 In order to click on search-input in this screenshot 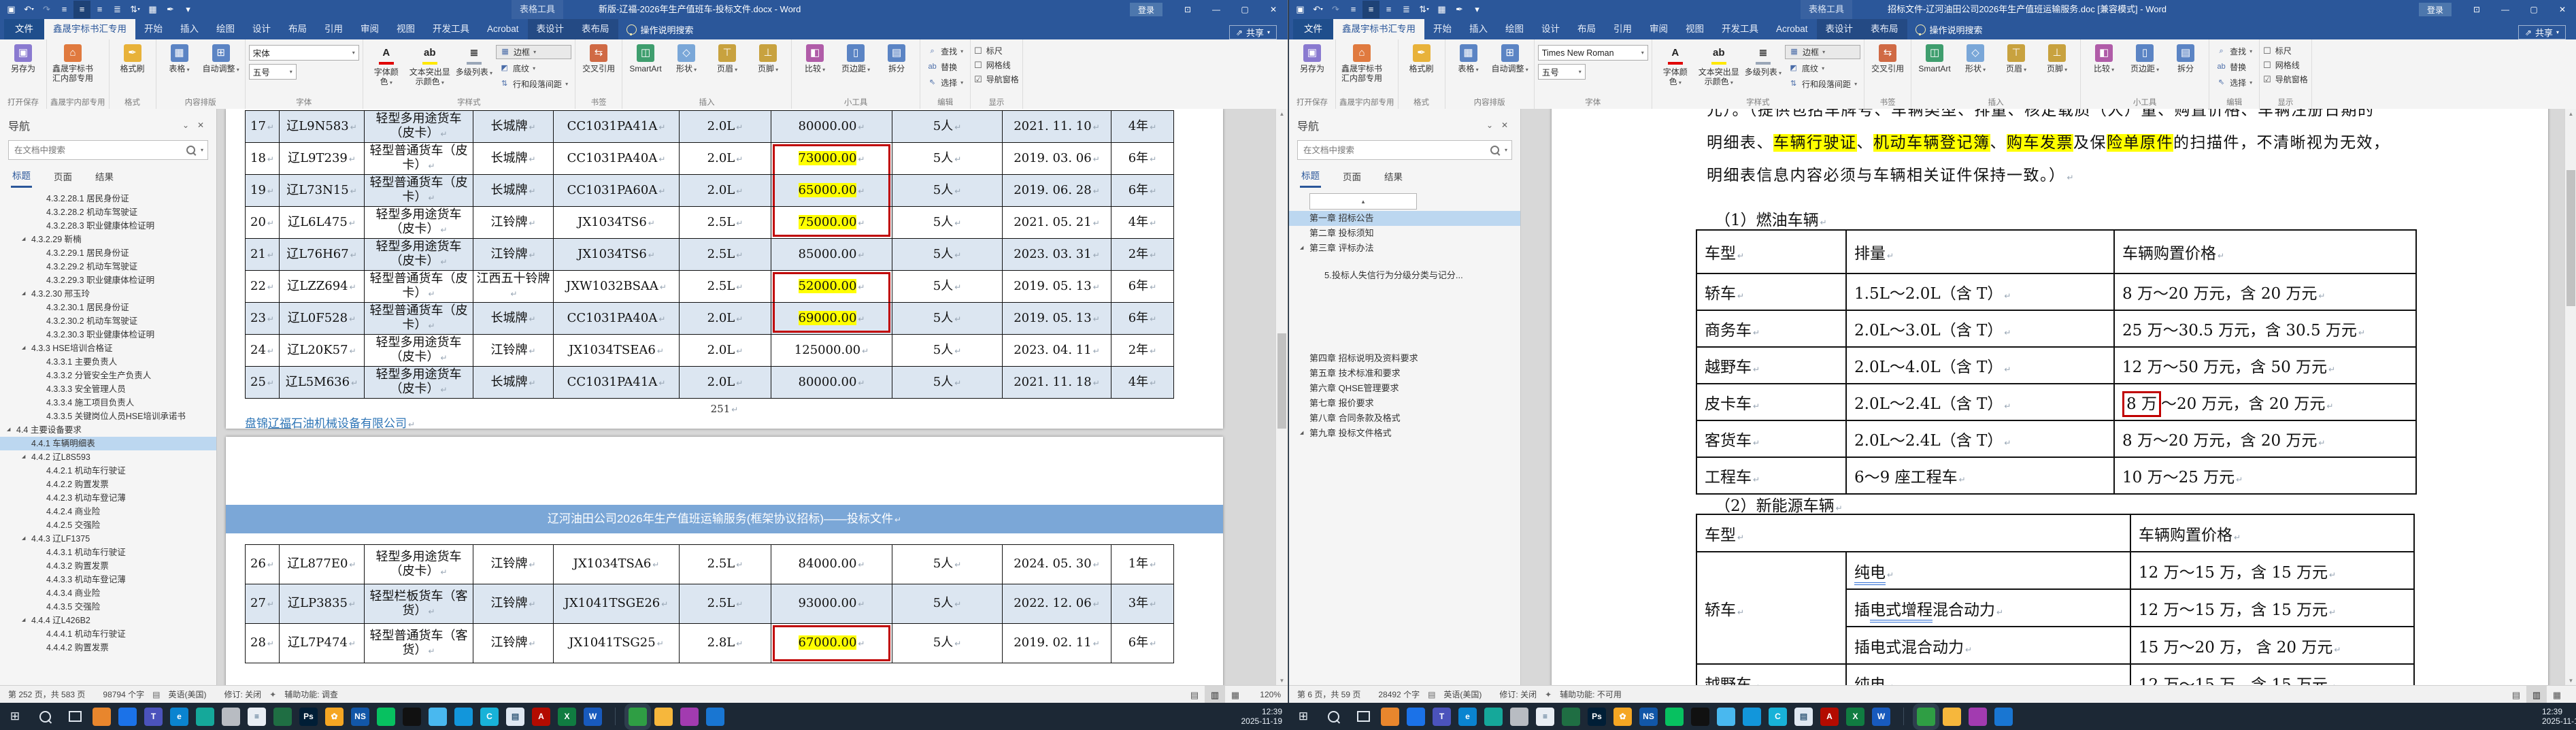, I will do `click(99, 150)`.